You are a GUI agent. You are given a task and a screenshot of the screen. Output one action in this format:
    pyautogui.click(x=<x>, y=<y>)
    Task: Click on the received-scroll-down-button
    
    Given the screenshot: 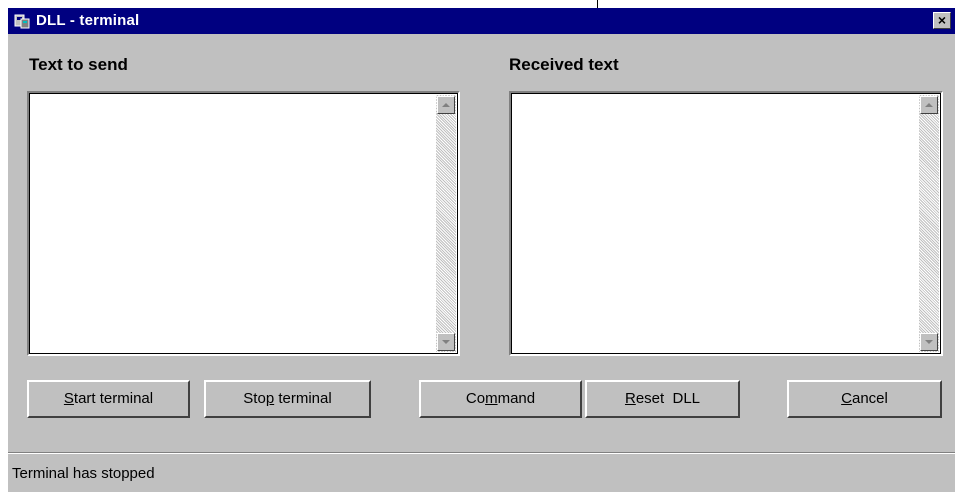 What is the action you would take?
    pyautogui.click(x=929, y=342)
    